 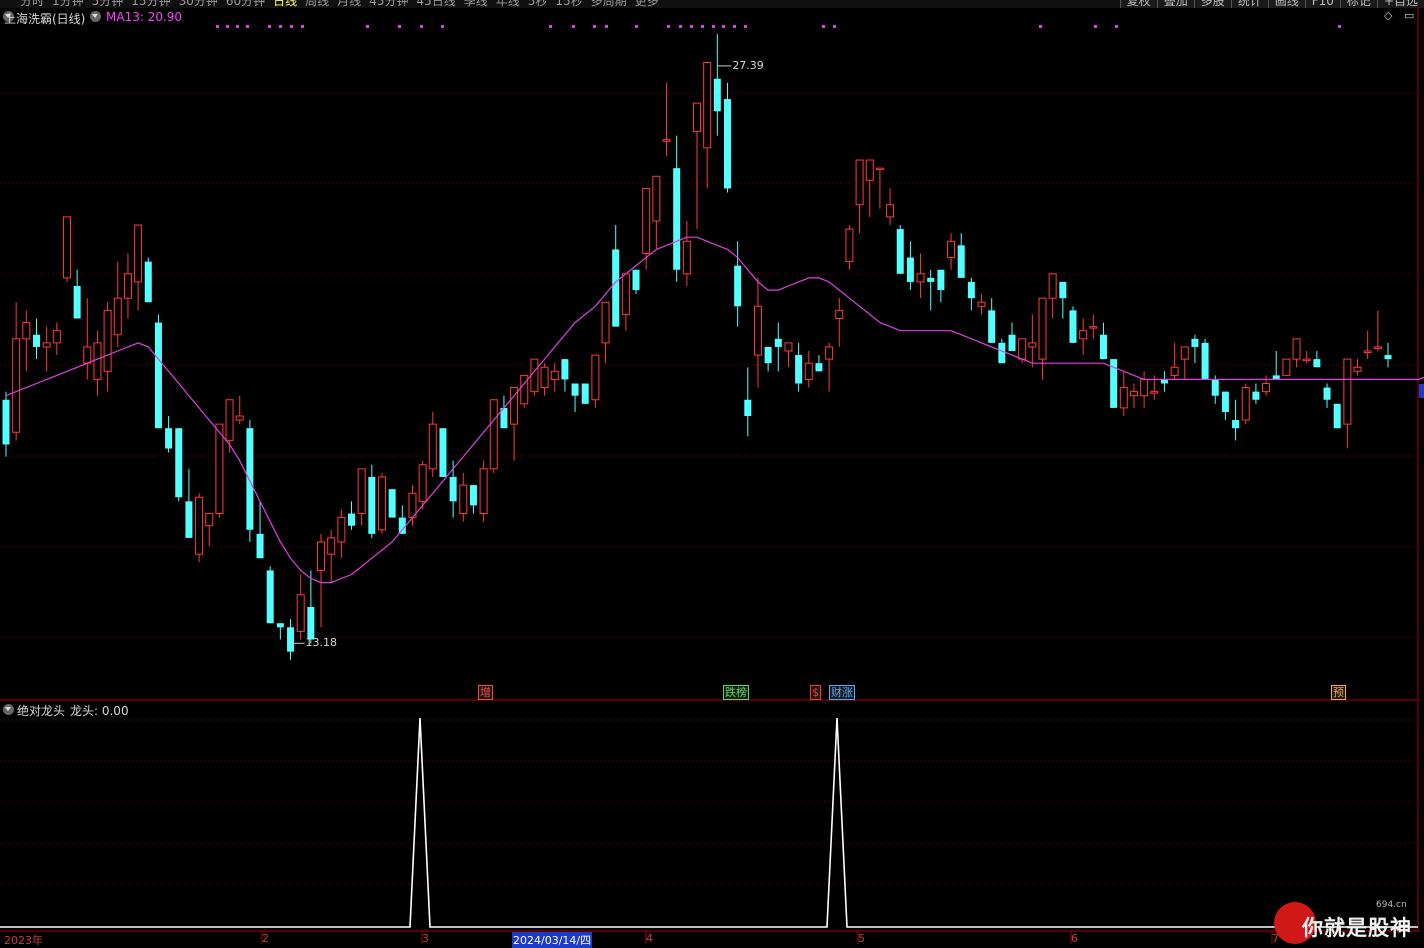 I want to click on date-label: 6, so click(x=1074, y=938).